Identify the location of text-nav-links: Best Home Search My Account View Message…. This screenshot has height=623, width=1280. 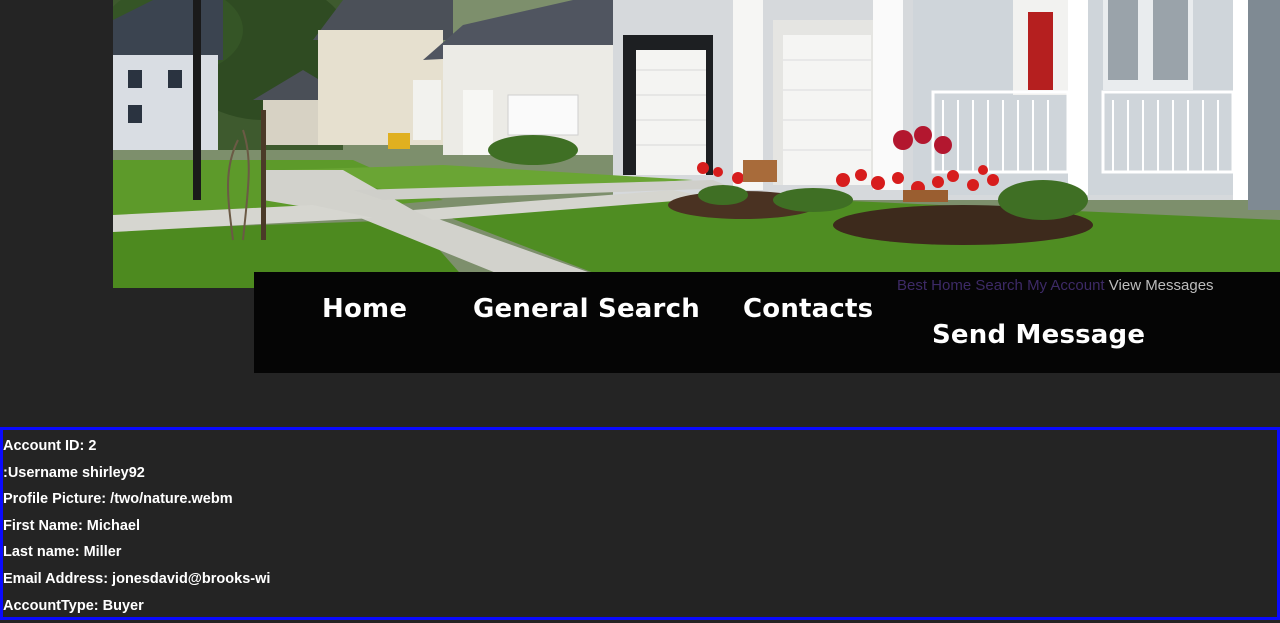
(1055, 285).